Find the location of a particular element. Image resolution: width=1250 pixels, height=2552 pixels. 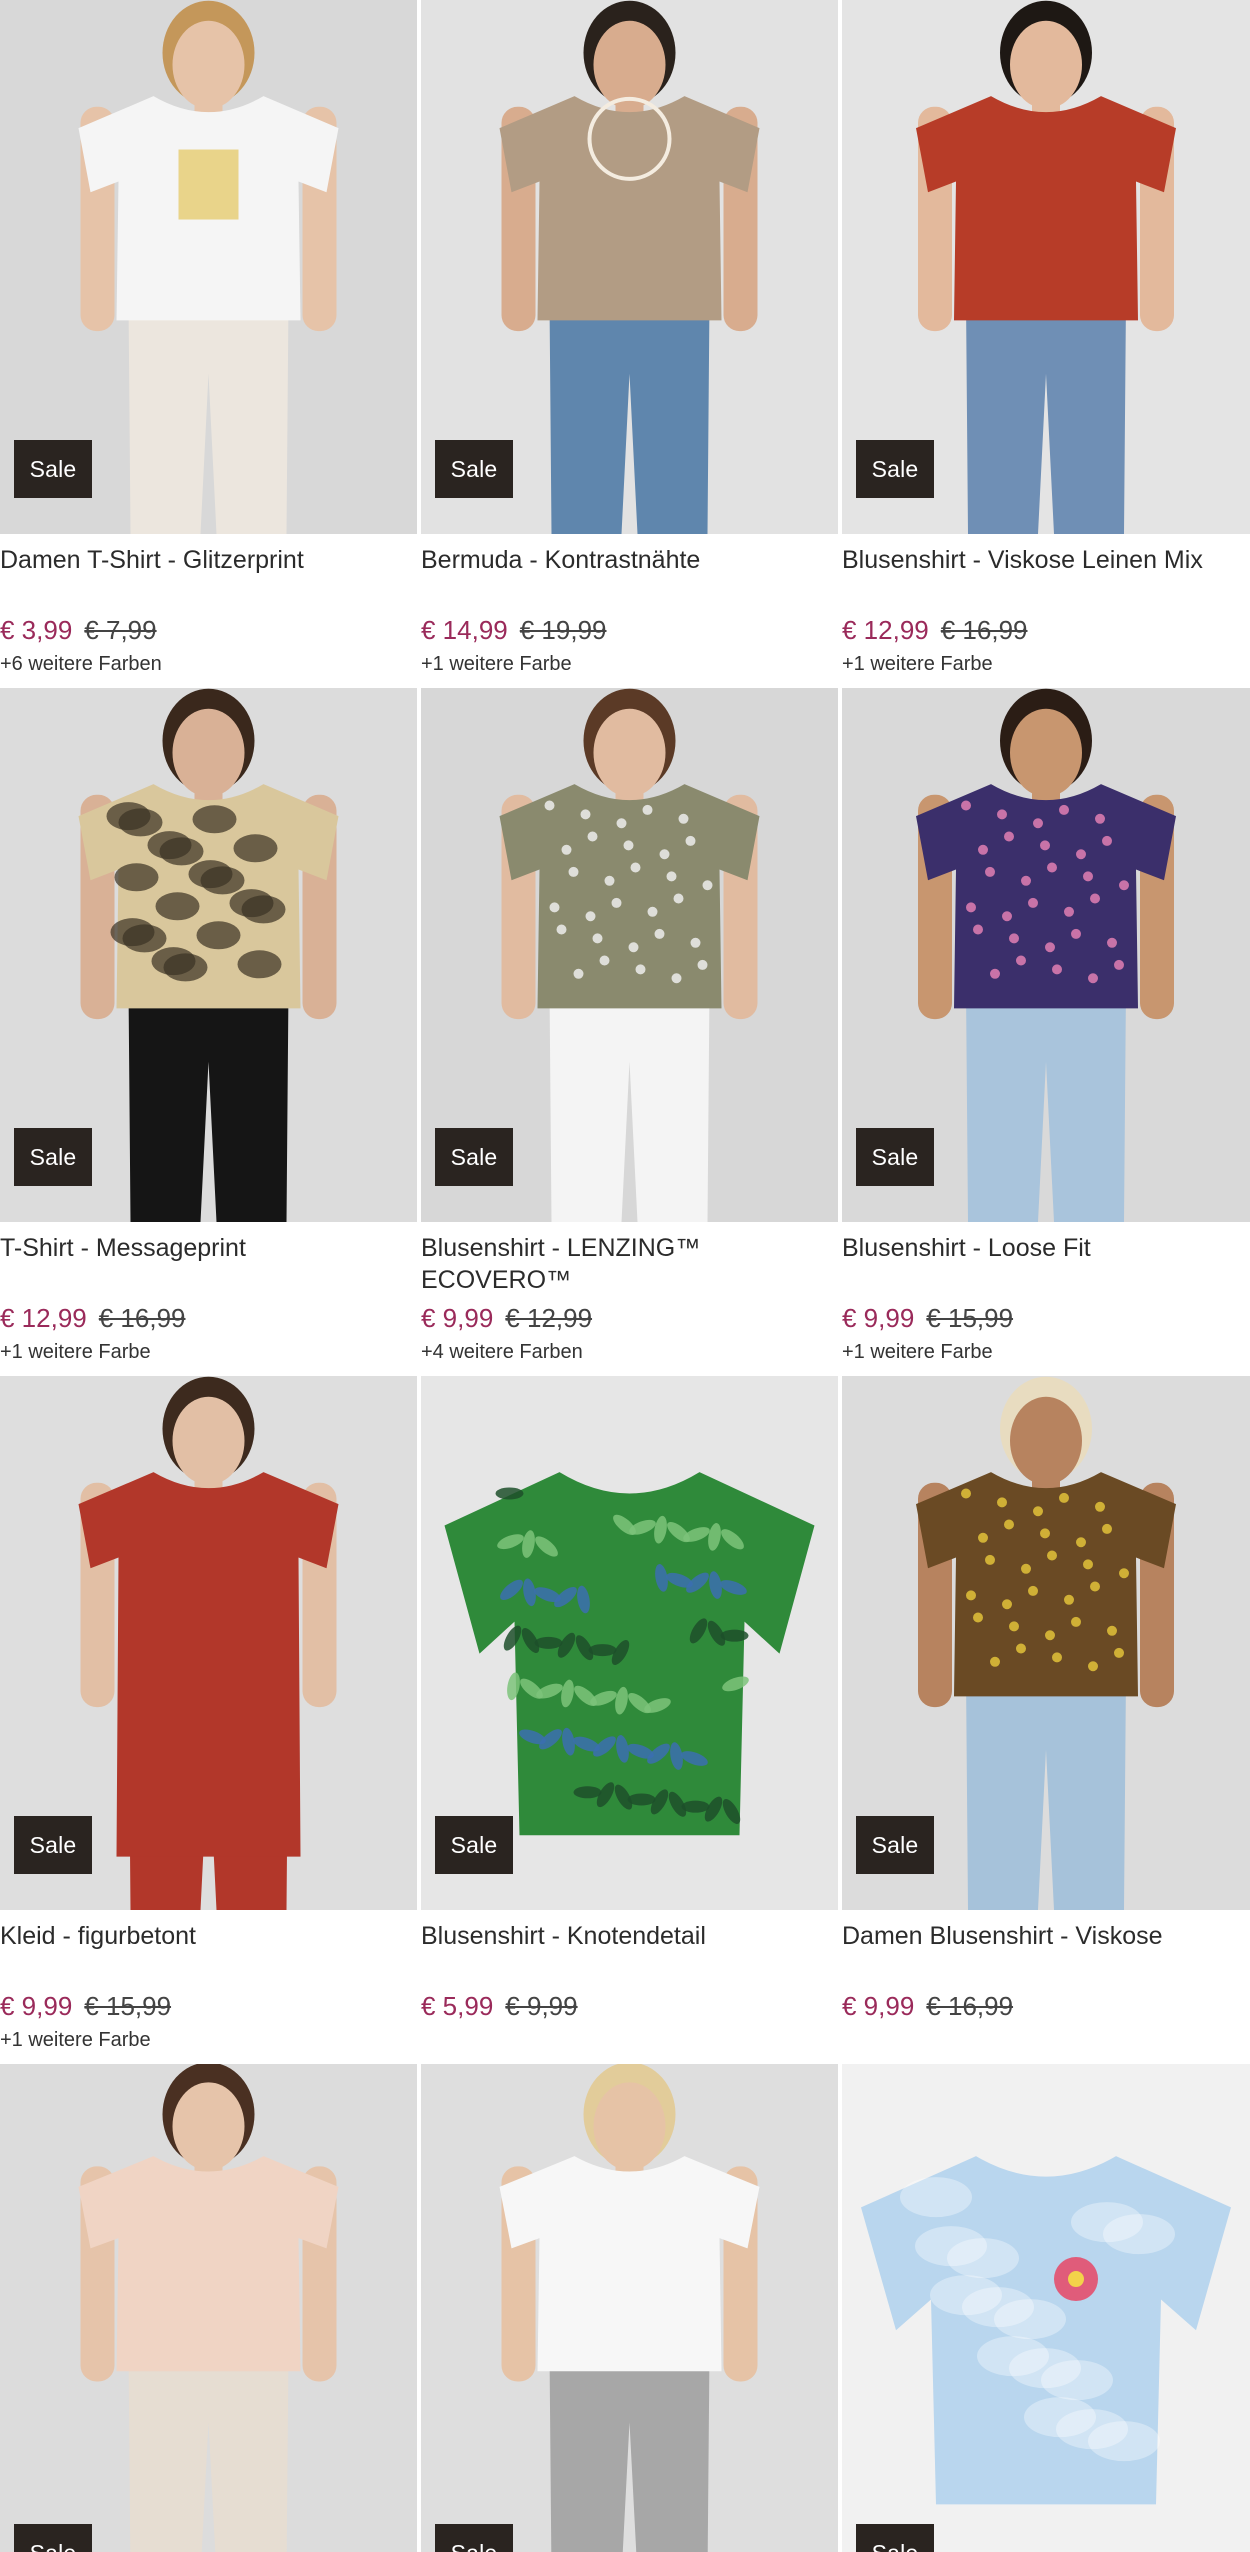

product-title: Blusenshirt - LENZING™ ECOVERO™ is located at coordinates (629, 1264).